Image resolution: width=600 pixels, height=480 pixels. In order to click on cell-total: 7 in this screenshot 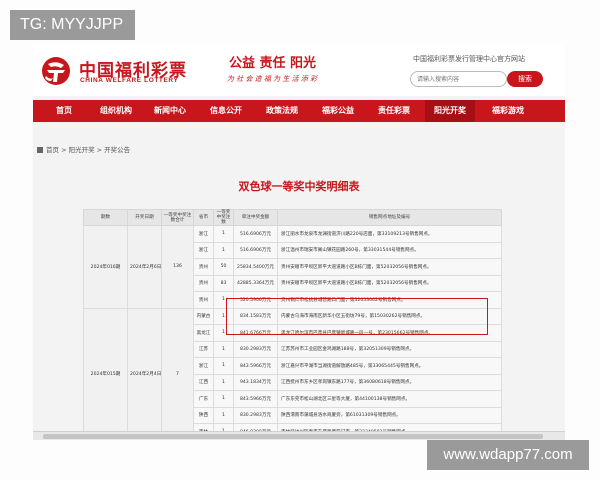, I will do `click(177, 373)`.